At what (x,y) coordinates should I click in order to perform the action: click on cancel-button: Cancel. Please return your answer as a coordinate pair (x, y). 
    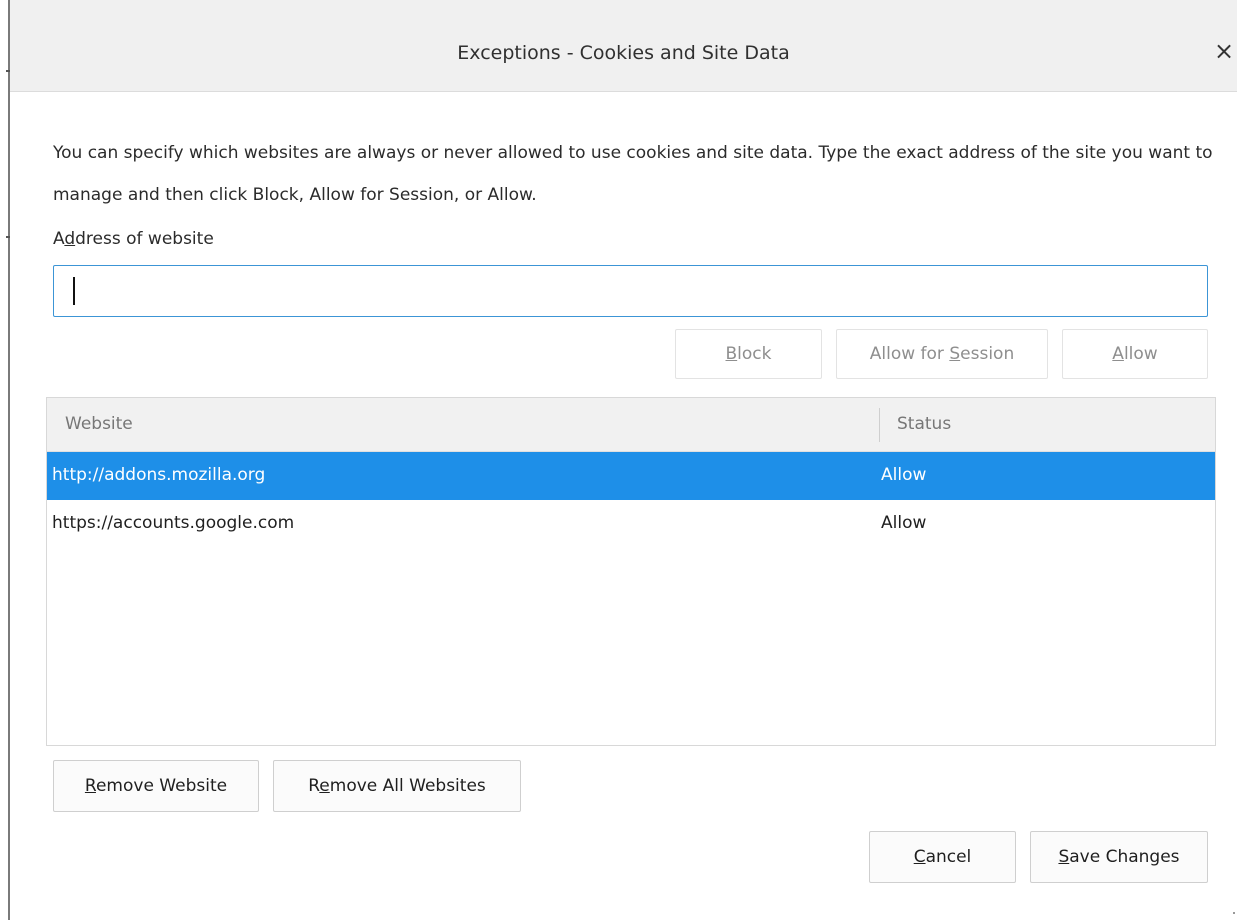
    Looking at the image, I should click on (942, 857).